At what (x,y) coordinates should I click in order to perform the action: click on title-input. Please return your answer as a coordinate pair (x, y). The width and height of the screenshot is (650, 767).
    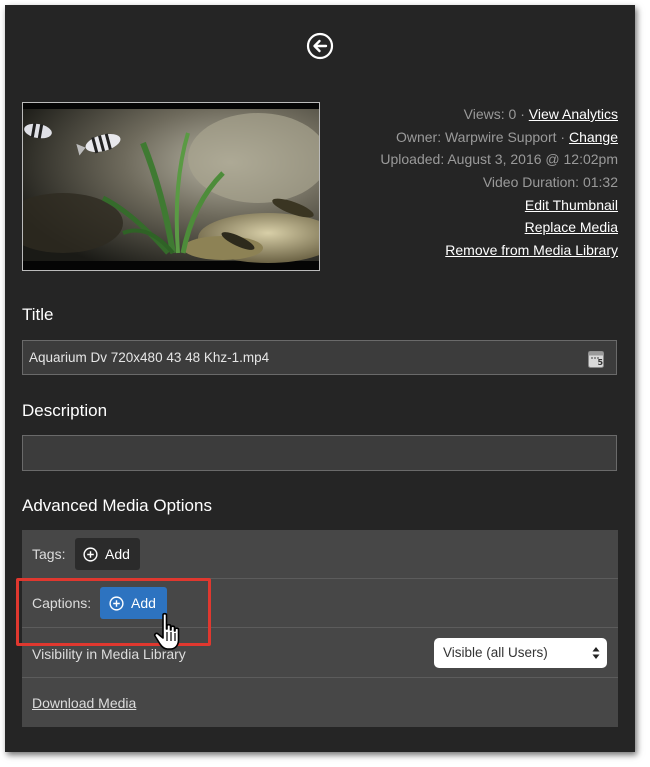
    Looking at the image, I should click on (319, 357).